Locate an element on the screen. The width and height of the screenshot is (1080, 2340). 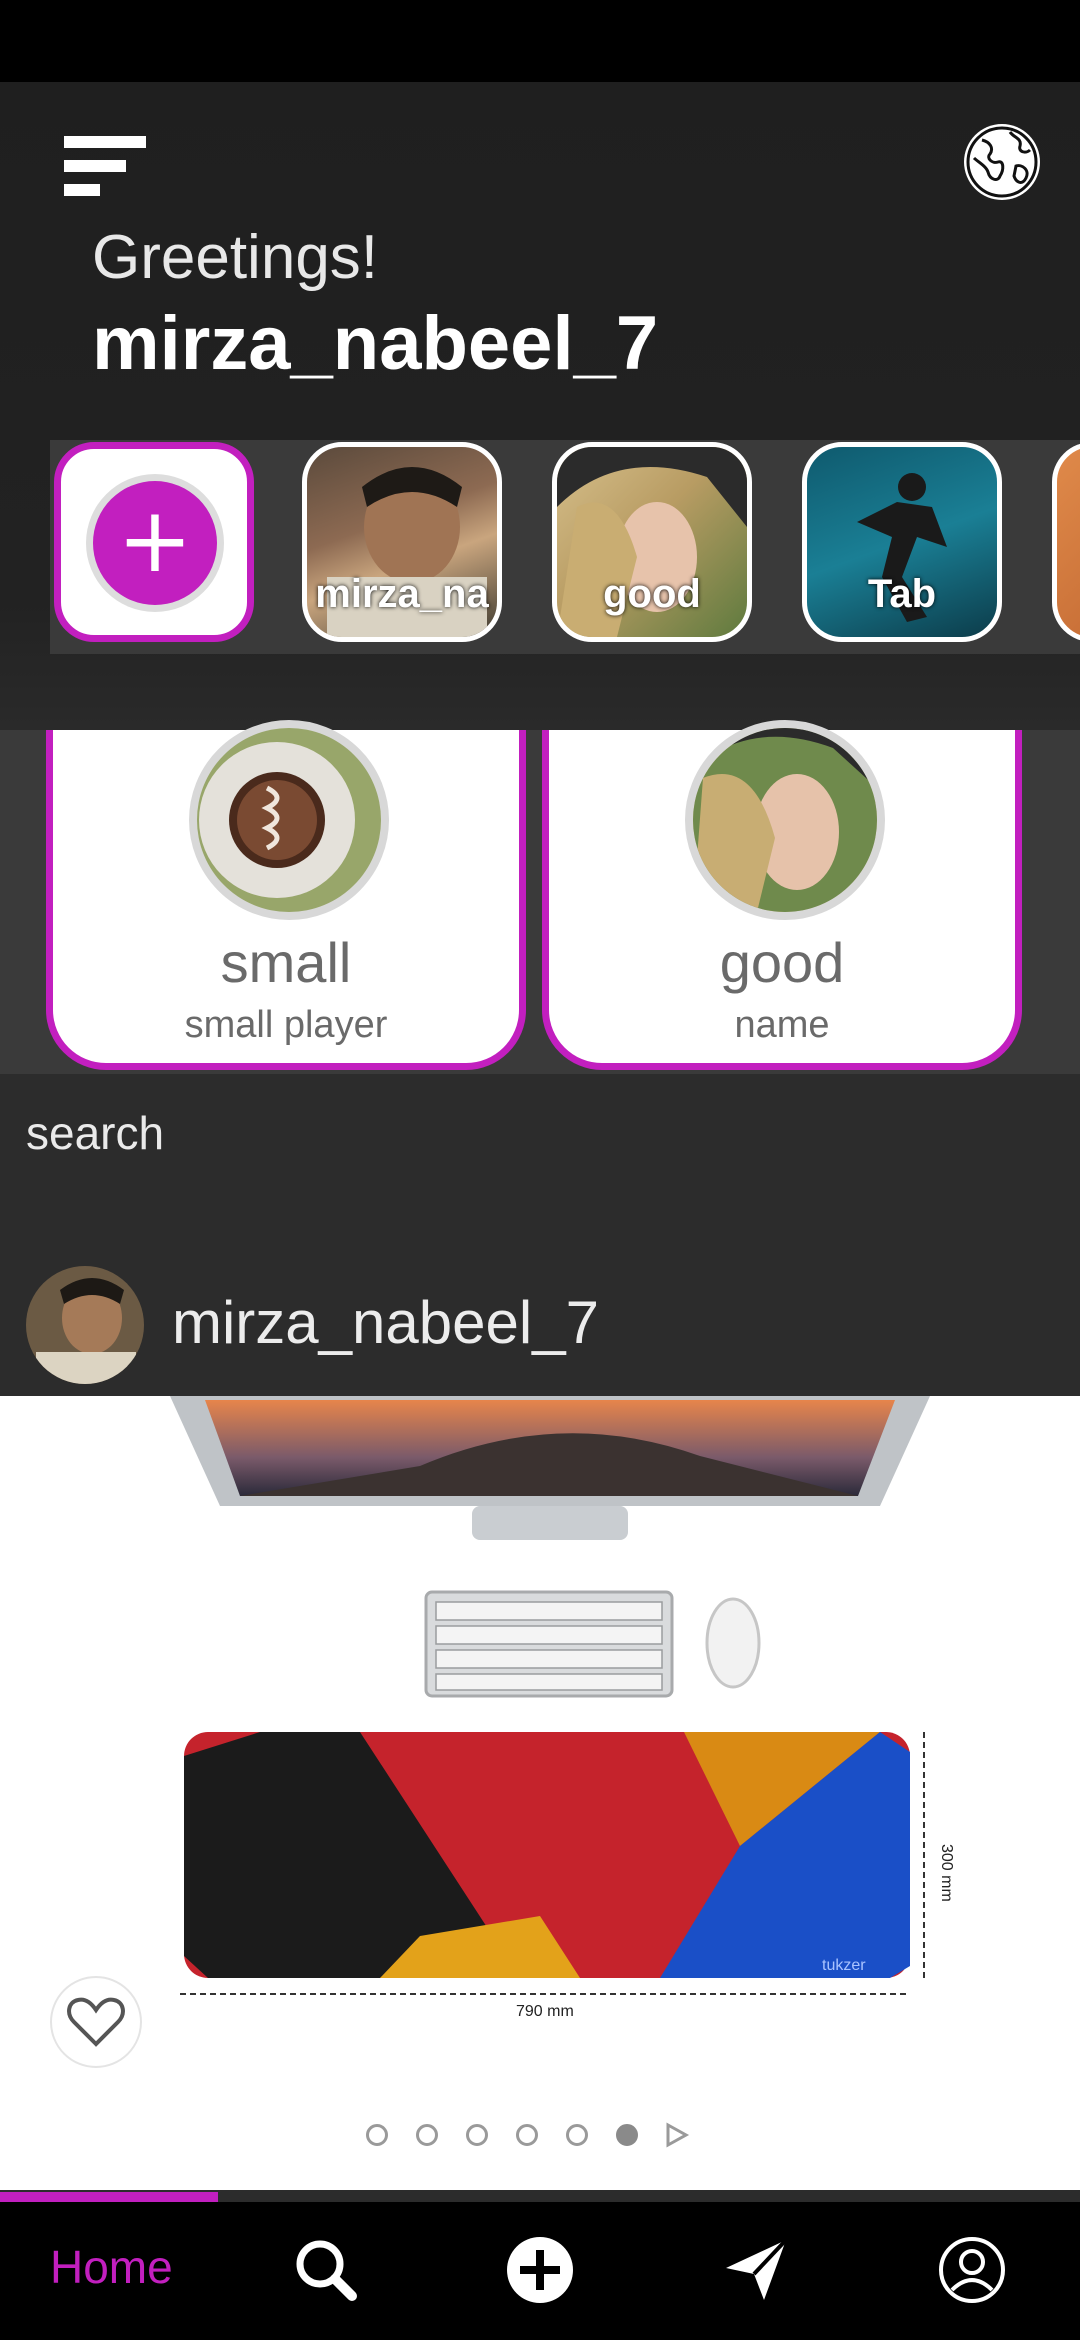
like-button is located at coordinates (96, 2022).